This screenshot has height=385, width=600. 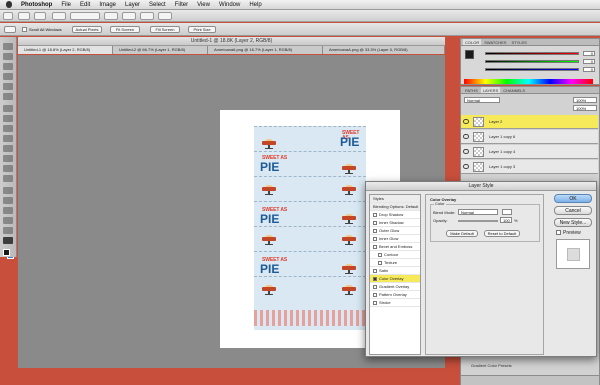 I want to click on menu-window: Window, so click(x=229, y=5).